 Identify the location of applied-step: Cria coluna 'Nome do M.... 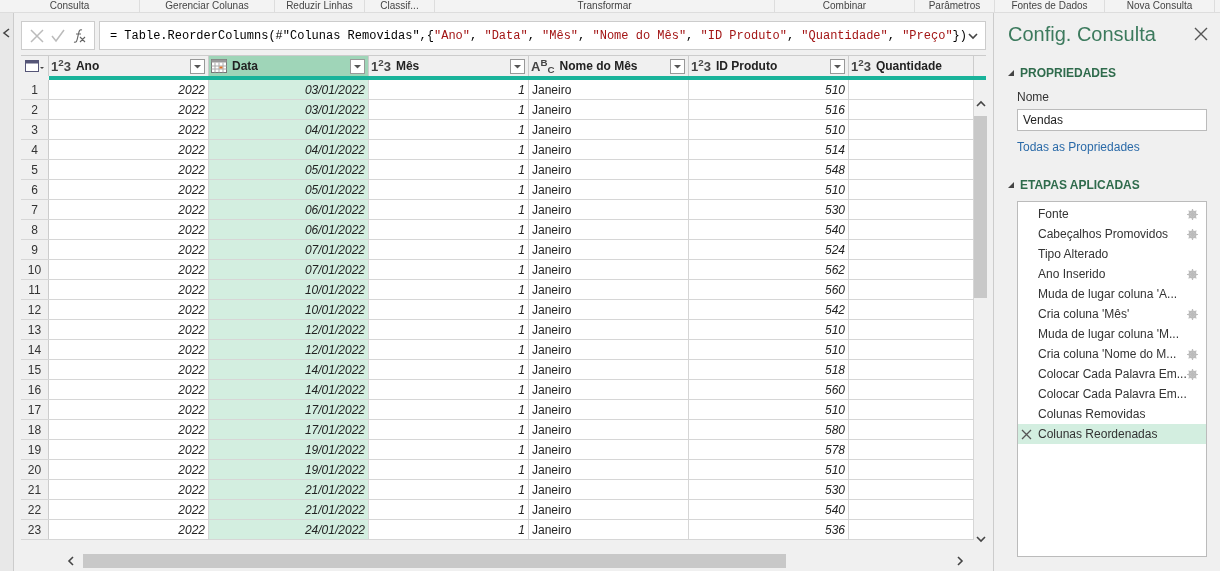
(1112, 354).